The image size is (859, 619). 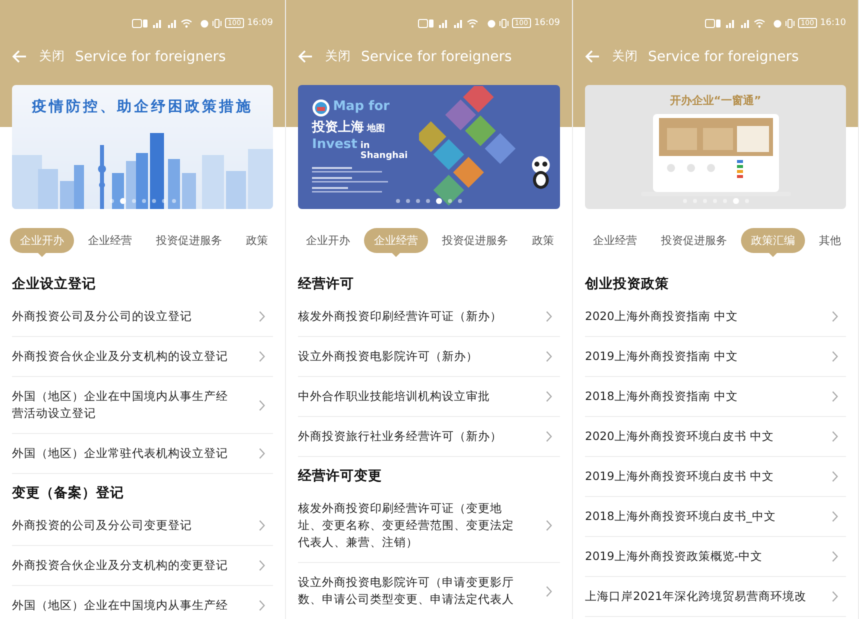 I want to click on section-heading: 经营许可, so click(x=326, y=284).